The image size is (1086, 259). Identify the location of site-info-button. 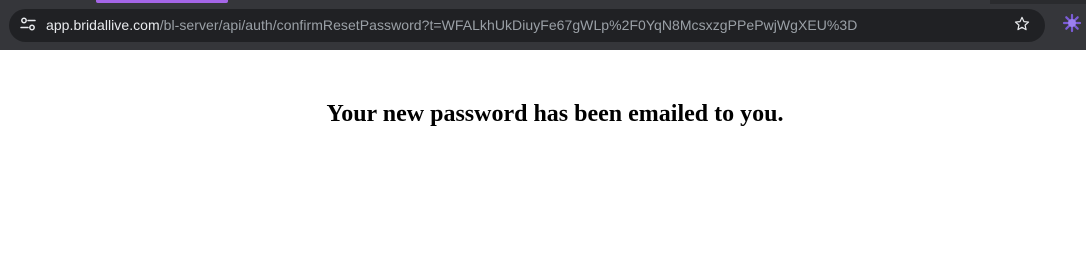
(28, 26).